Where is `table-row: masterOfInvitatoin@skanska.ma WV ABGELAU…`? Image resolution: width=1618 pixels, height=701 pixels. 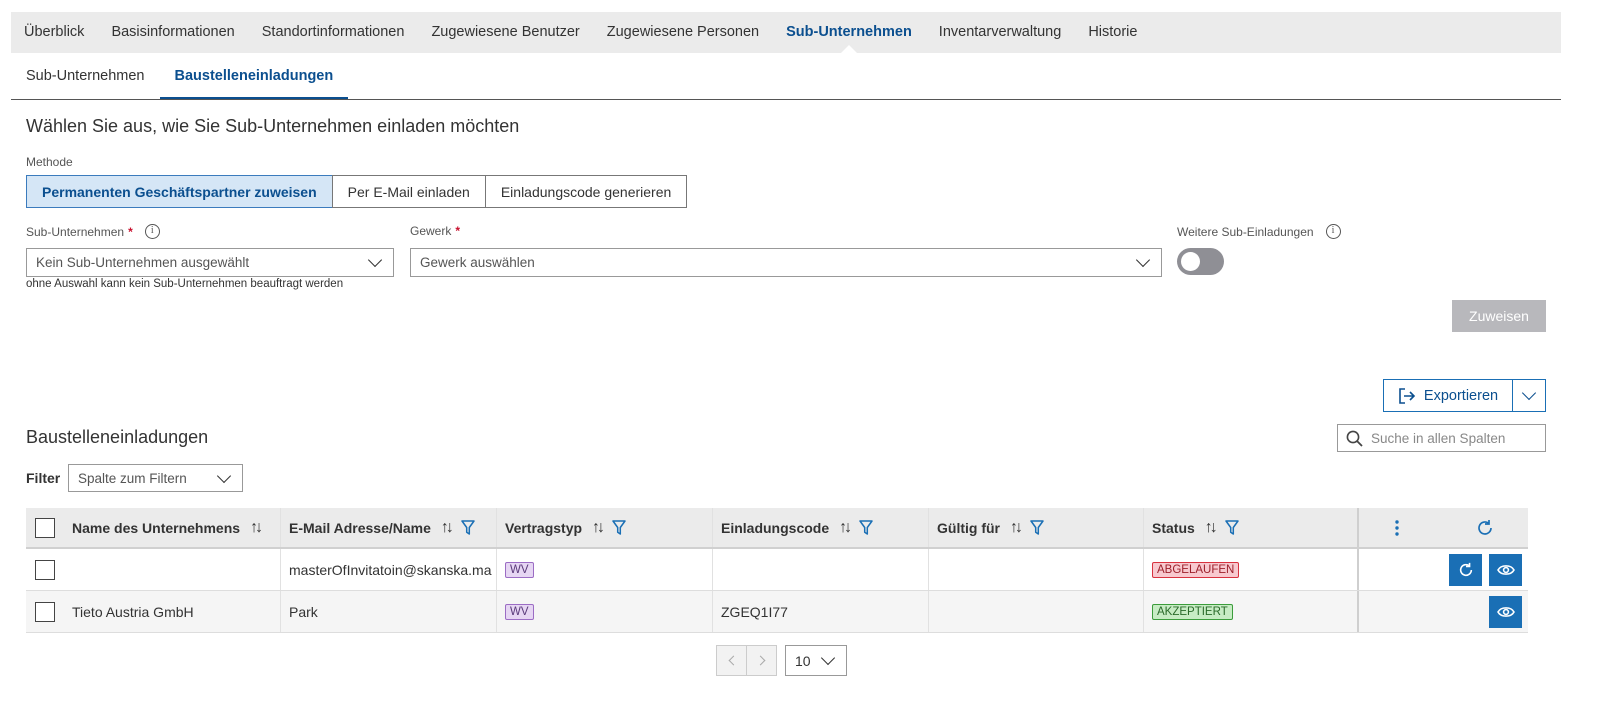 table-row: masterOfInvitatoin@skanska.ma WV ABGELAU… is located at coordinates (777, 570).